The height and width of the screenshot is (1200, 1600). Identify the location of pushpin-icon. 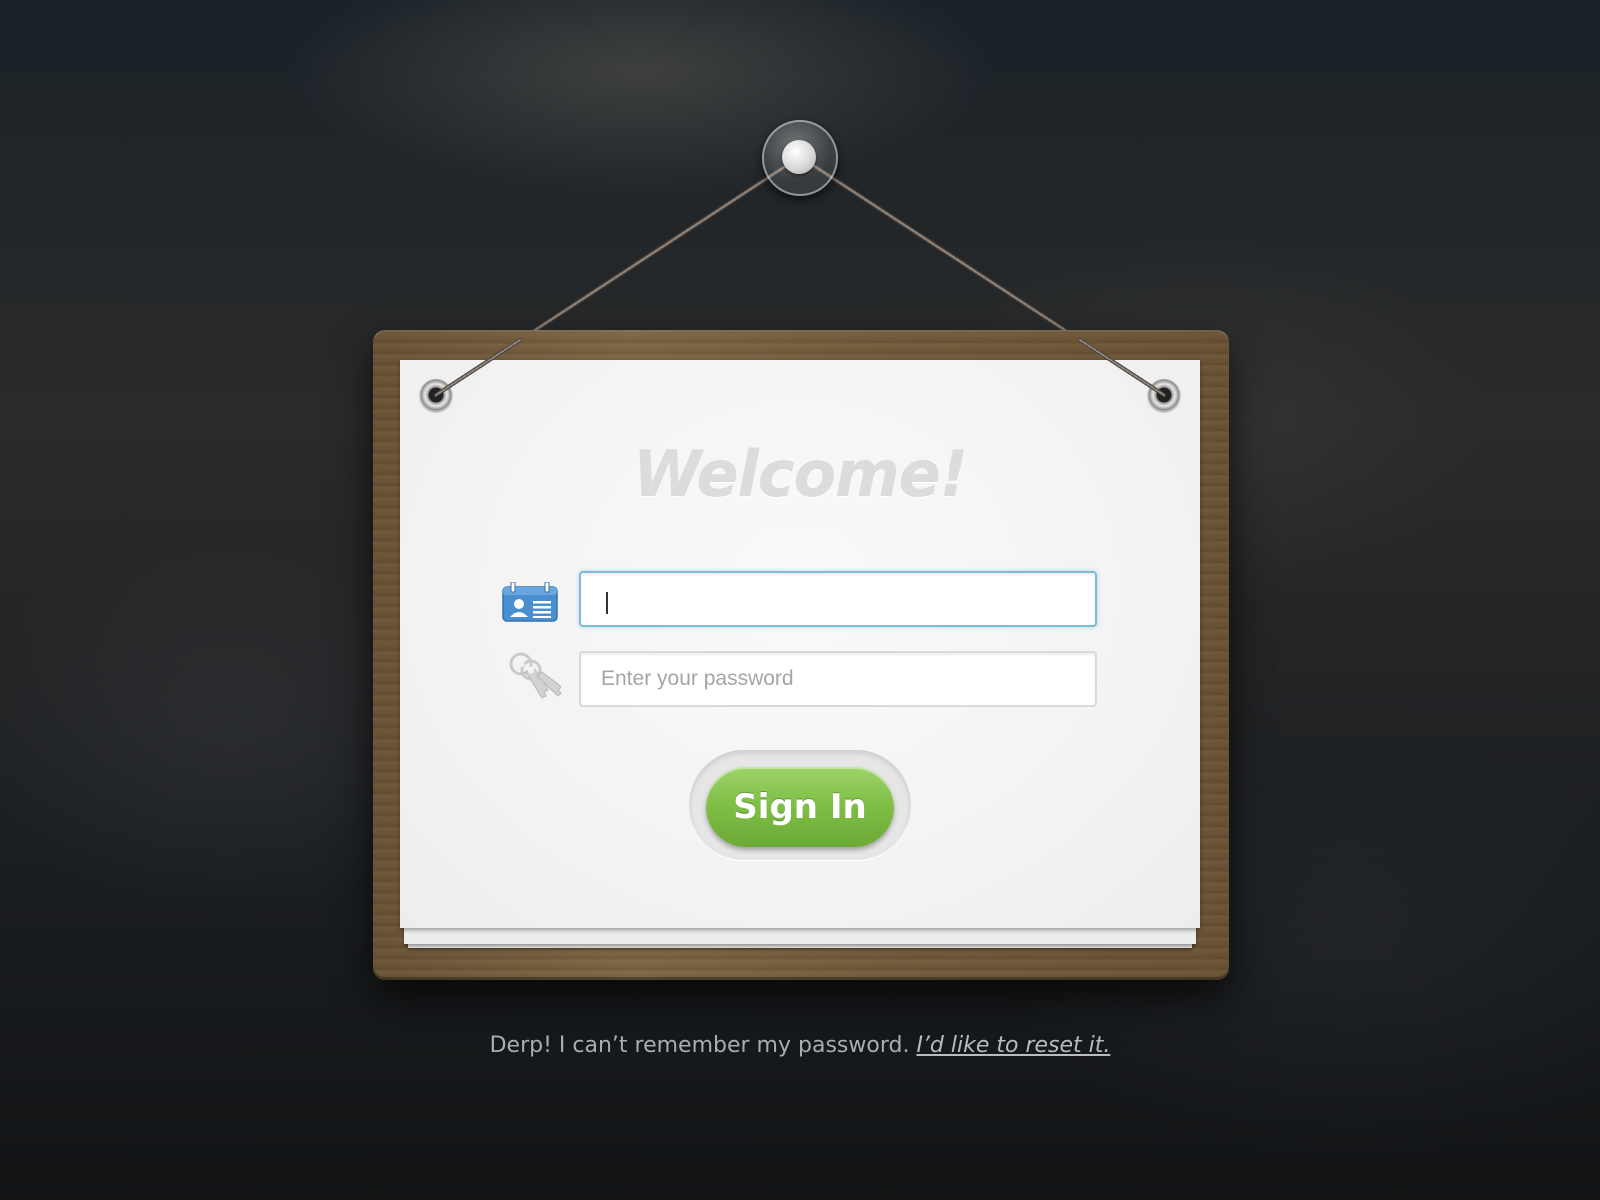
(800, 158).